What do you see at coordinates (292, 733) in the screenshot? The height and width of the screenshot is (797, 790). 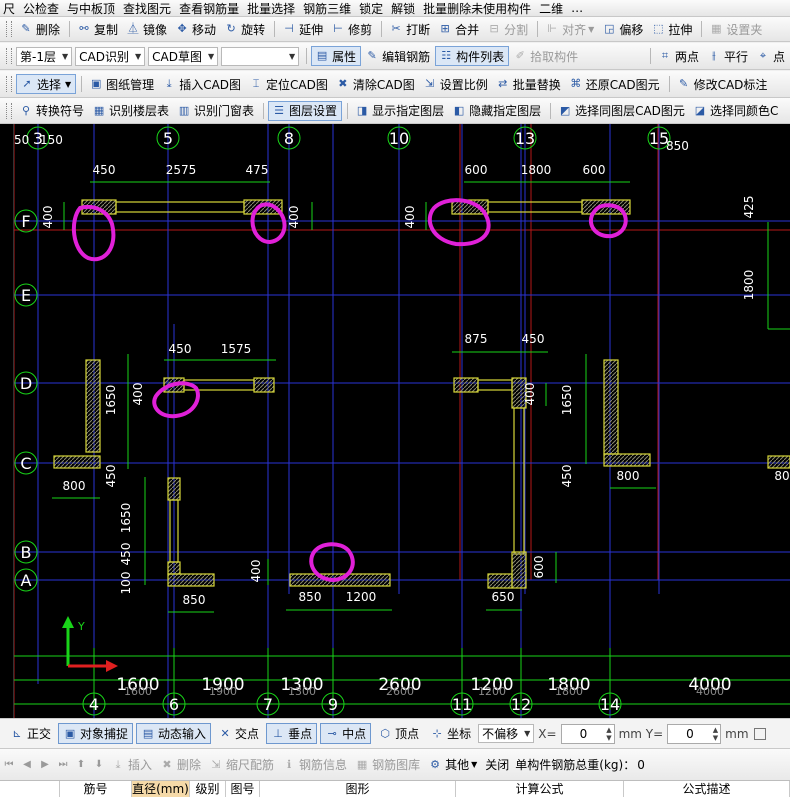 I see `perpendicular-snap-button: ⊥ 垂点` at bounding box center [292, 733].